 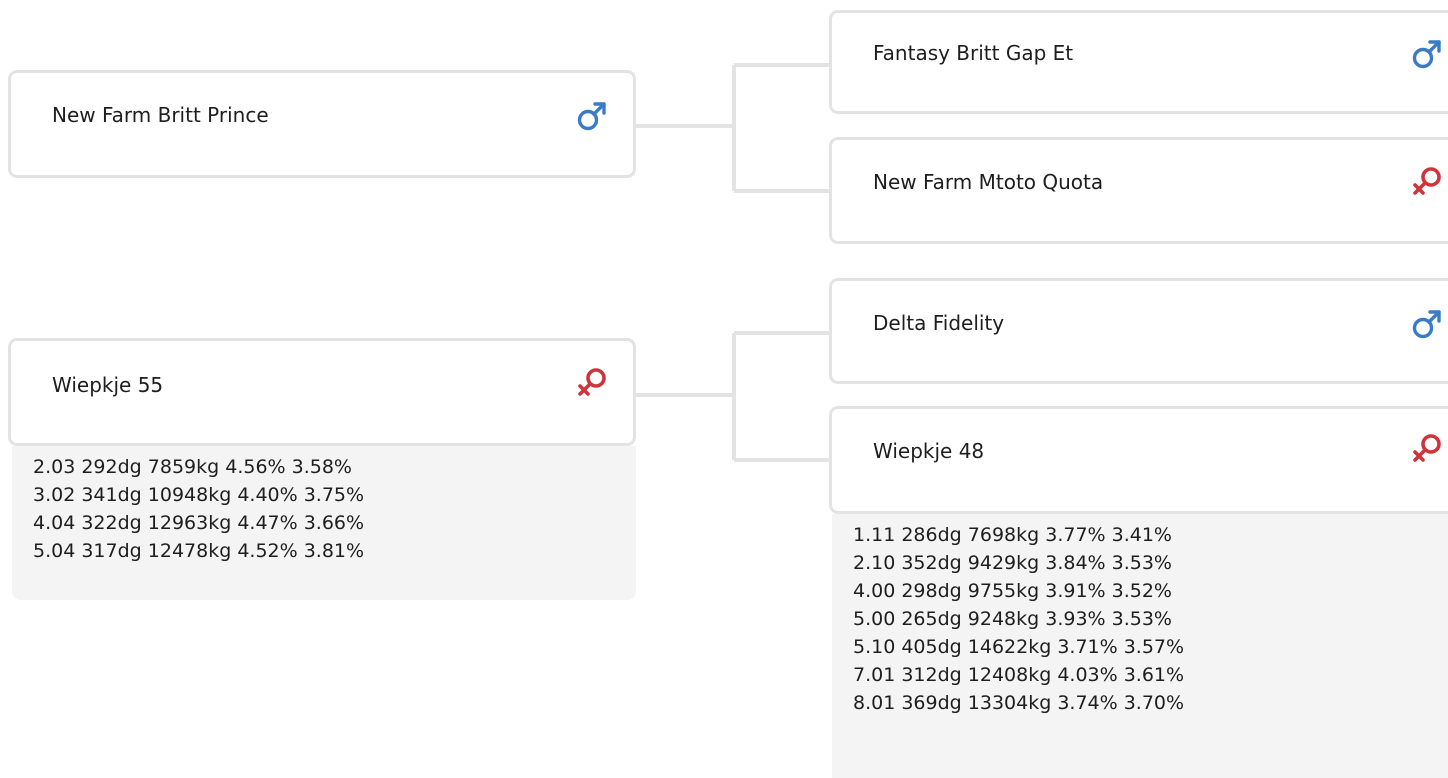 What do you see at coordinates (1138, 62) in the screenshot?
I see `paternal-grandsire-card: Fantasy Britt Gap Et` at bounding box center [1138, 62].